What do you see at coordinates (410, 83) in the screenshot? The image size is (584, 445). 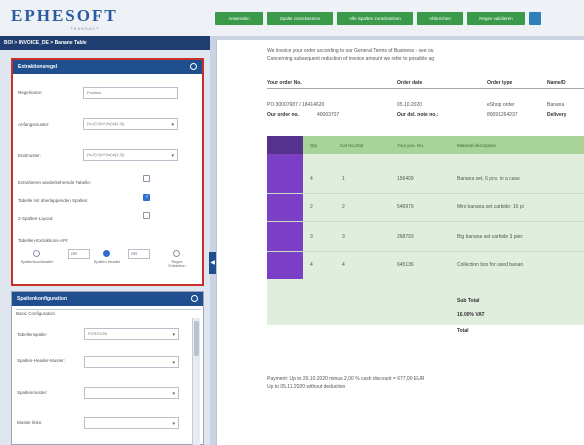 I see `order-date-header: Order date` at bounding box center [410, 83].